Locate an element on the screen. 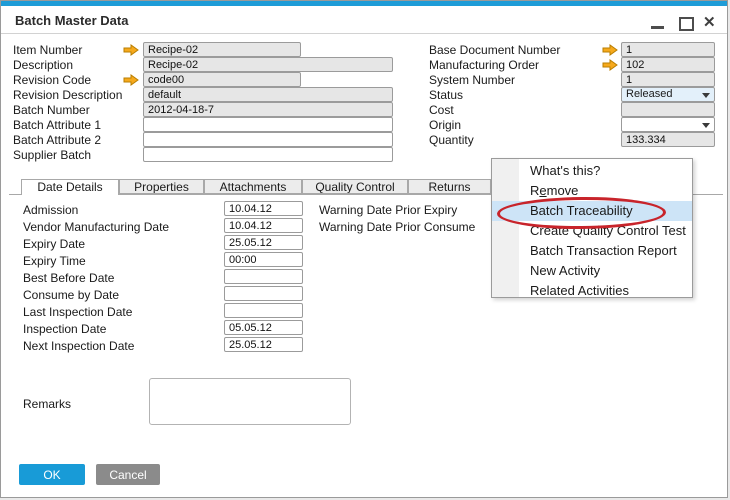  maximize-button is located at coordinates (686, 23).